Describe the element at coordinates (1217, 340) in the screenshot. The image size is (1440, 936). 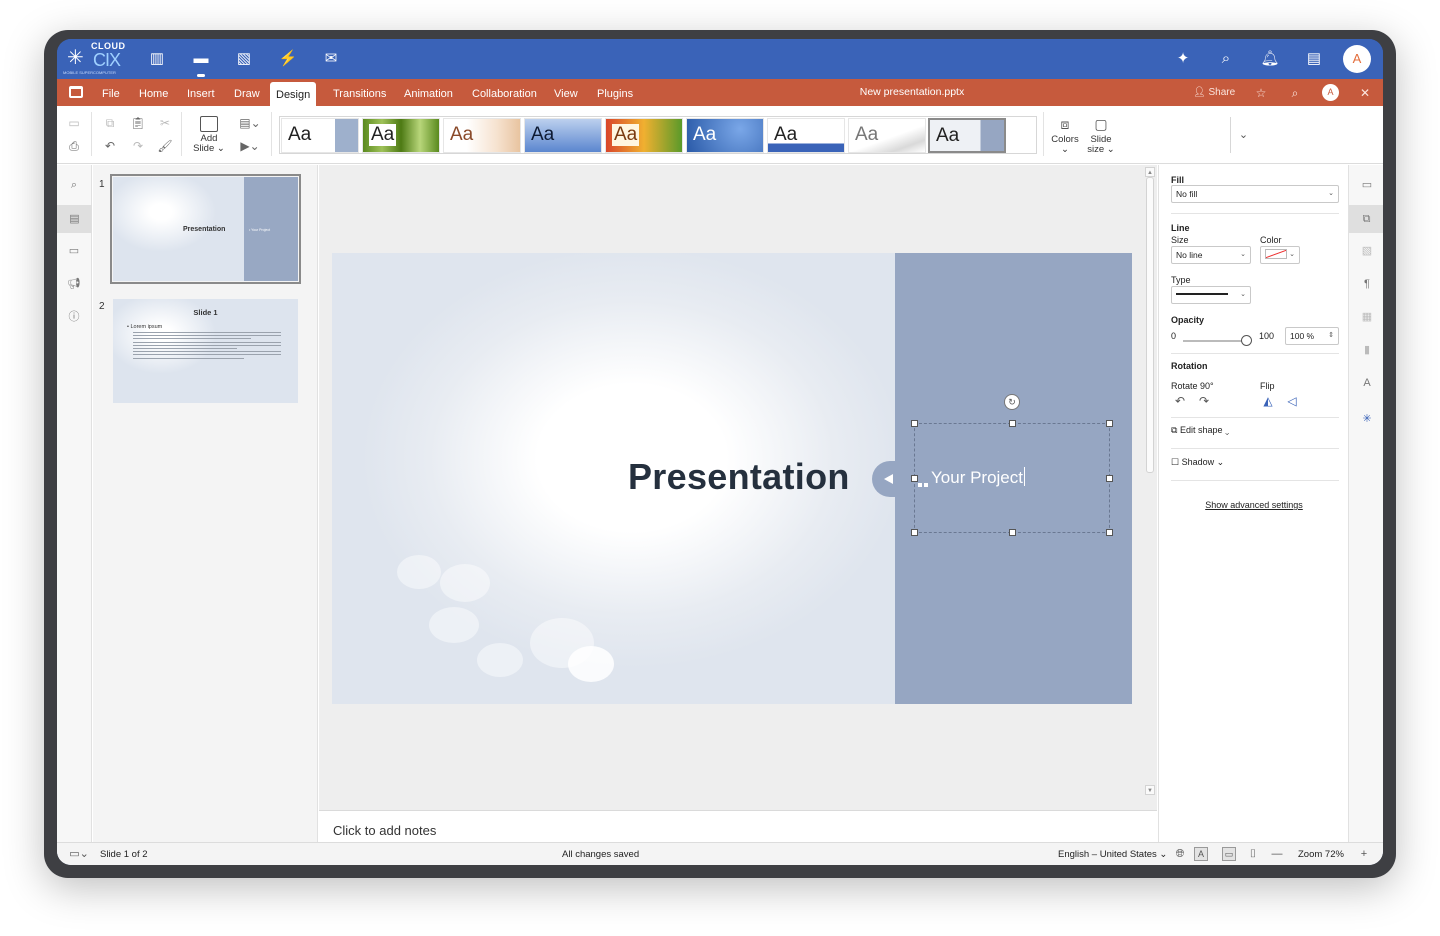
I see `opacity-slider` at that location.